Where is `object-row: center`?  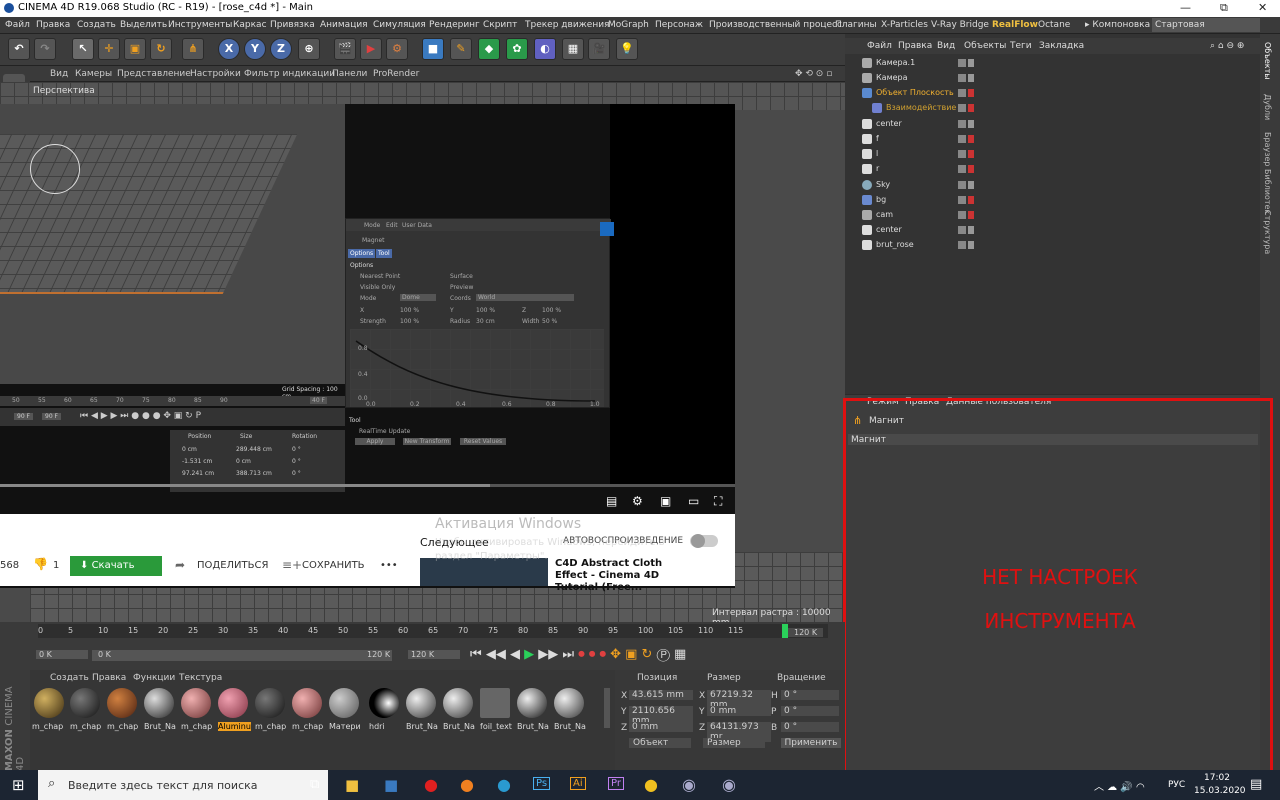
object-row: center is located at coordinates (1053, 124).